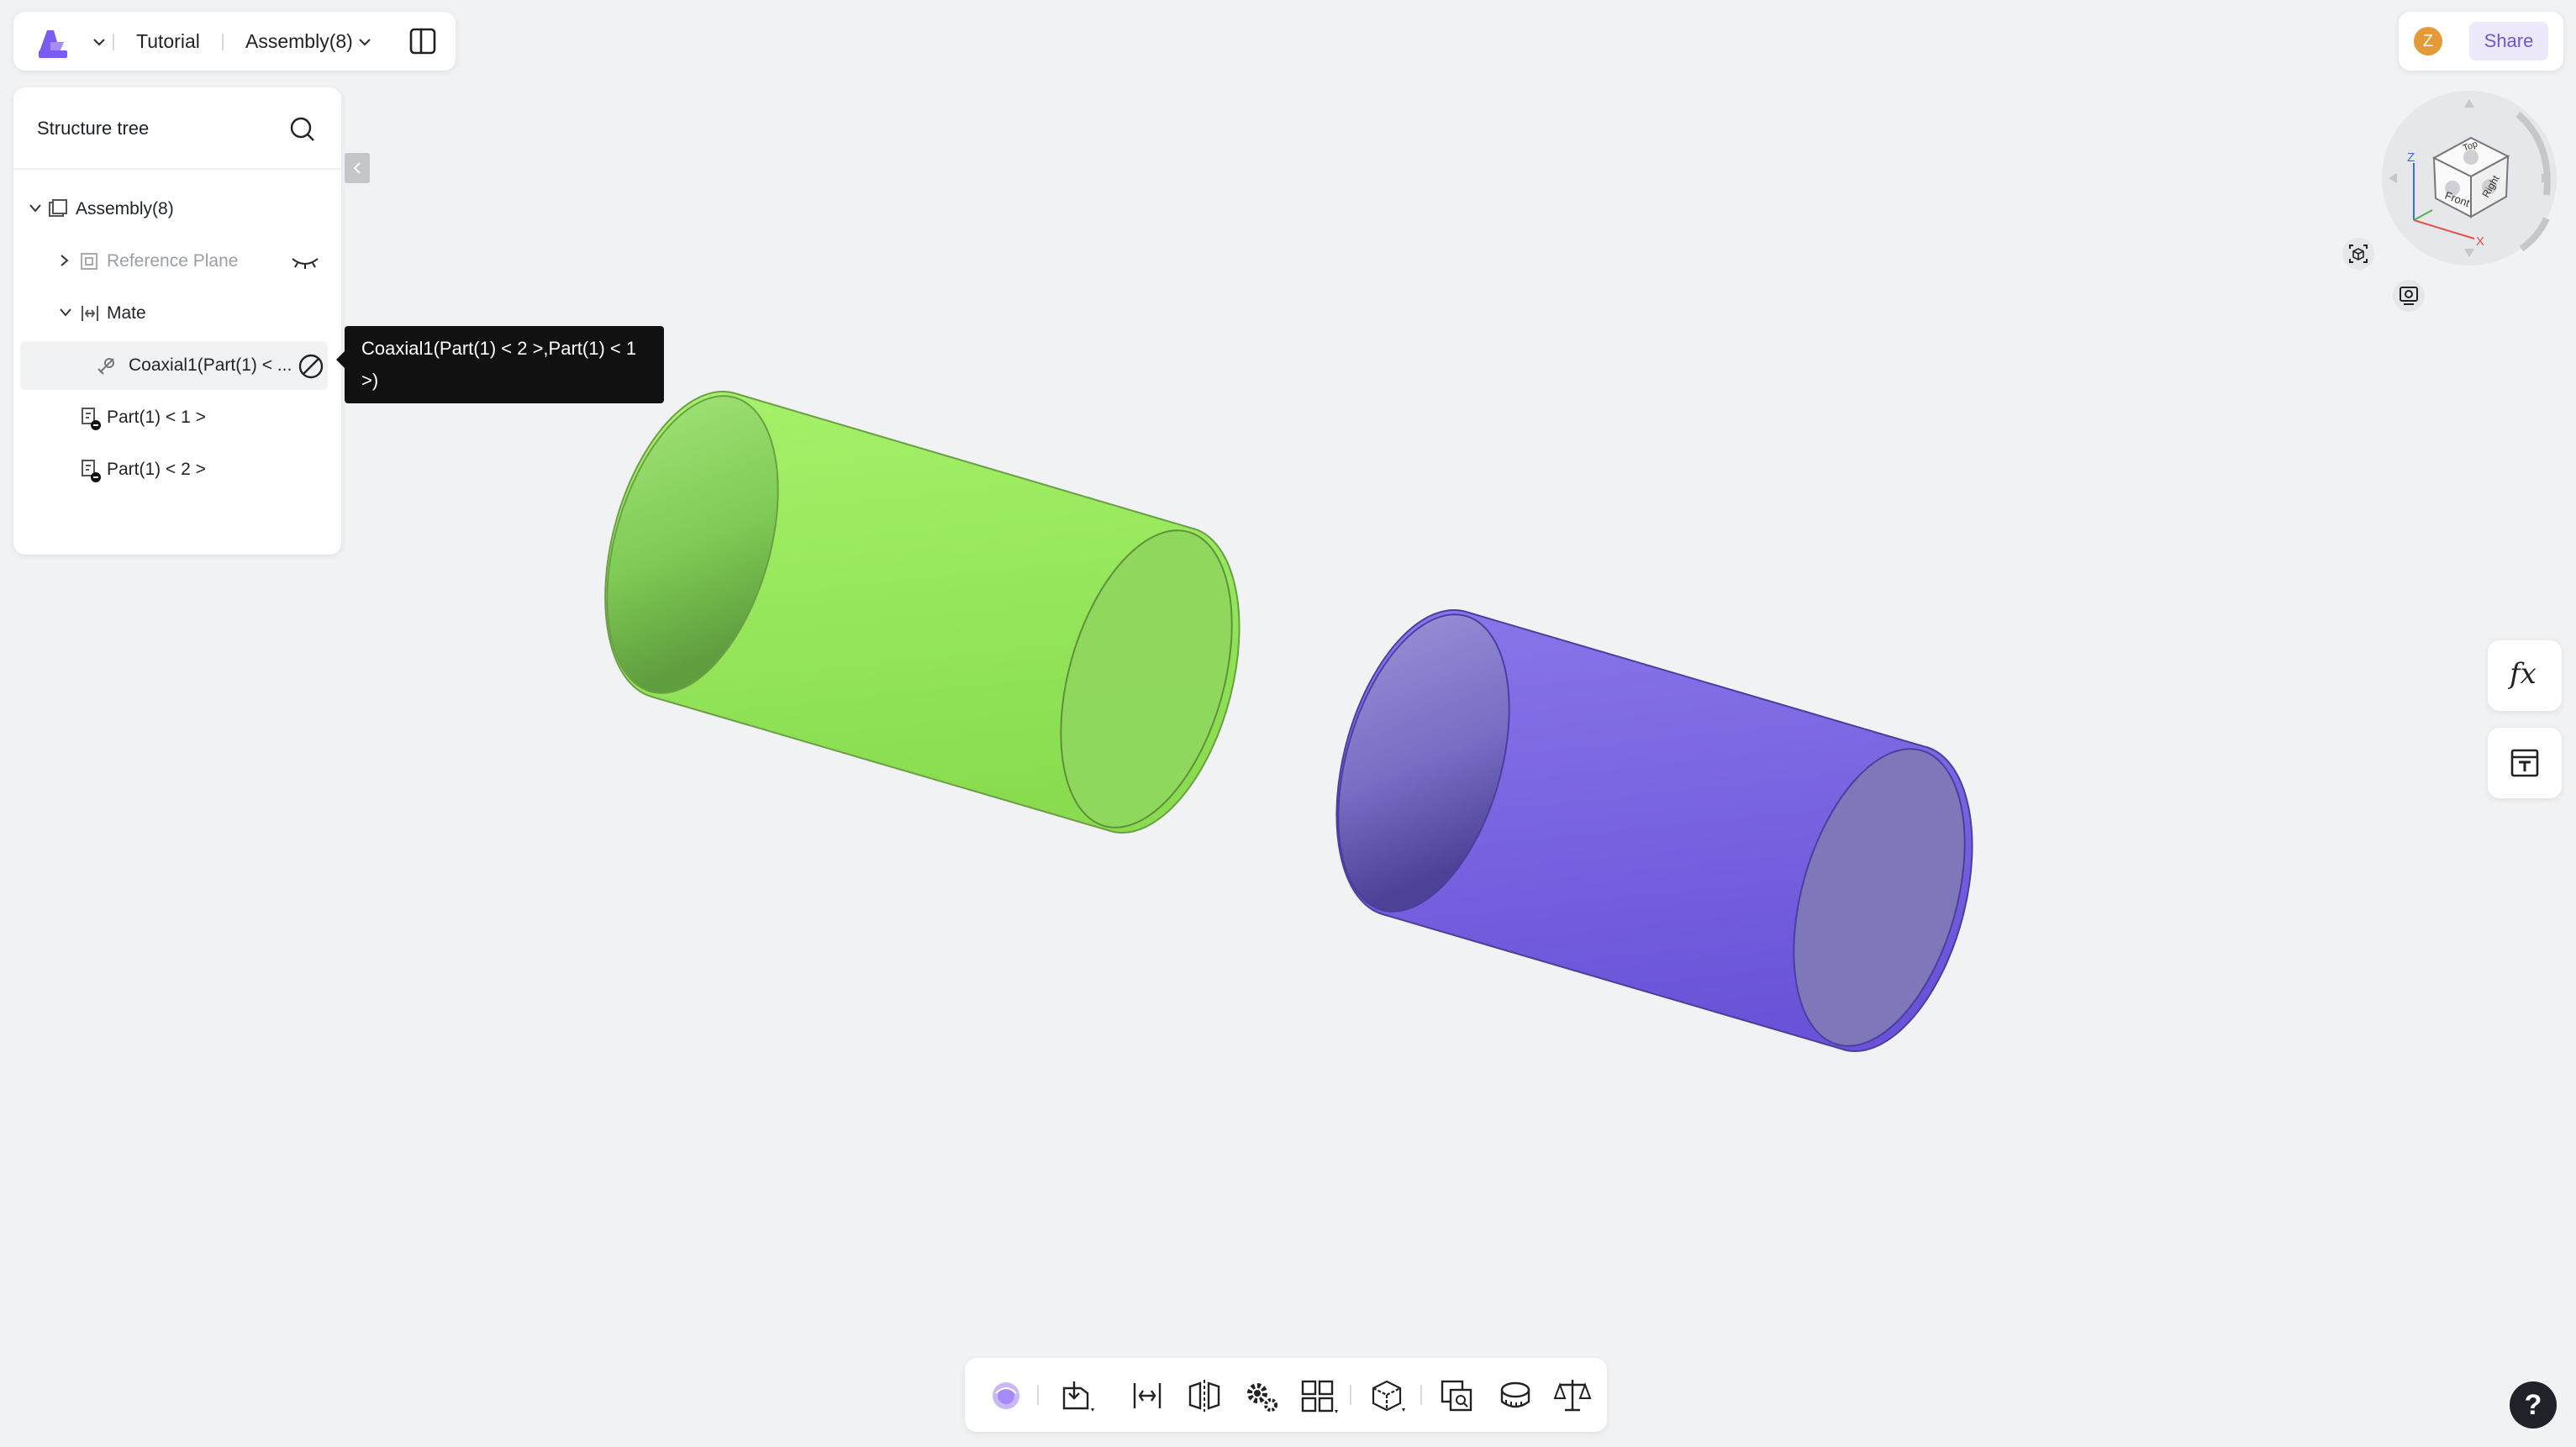 Image resolution: width=2576 pixels, height=1447 pixels. Describe the element at coordinates (1515, 1396) in the screenshot. I see `measure-icon` at that location.